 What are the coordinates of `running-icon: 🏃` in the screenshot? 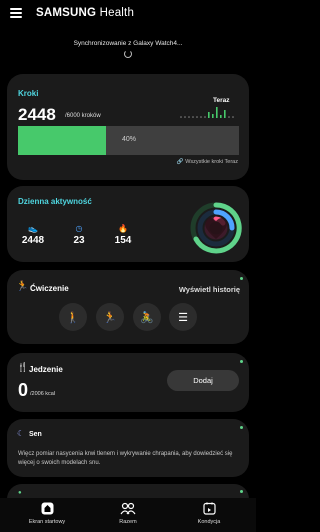 It's located at (110, 317).